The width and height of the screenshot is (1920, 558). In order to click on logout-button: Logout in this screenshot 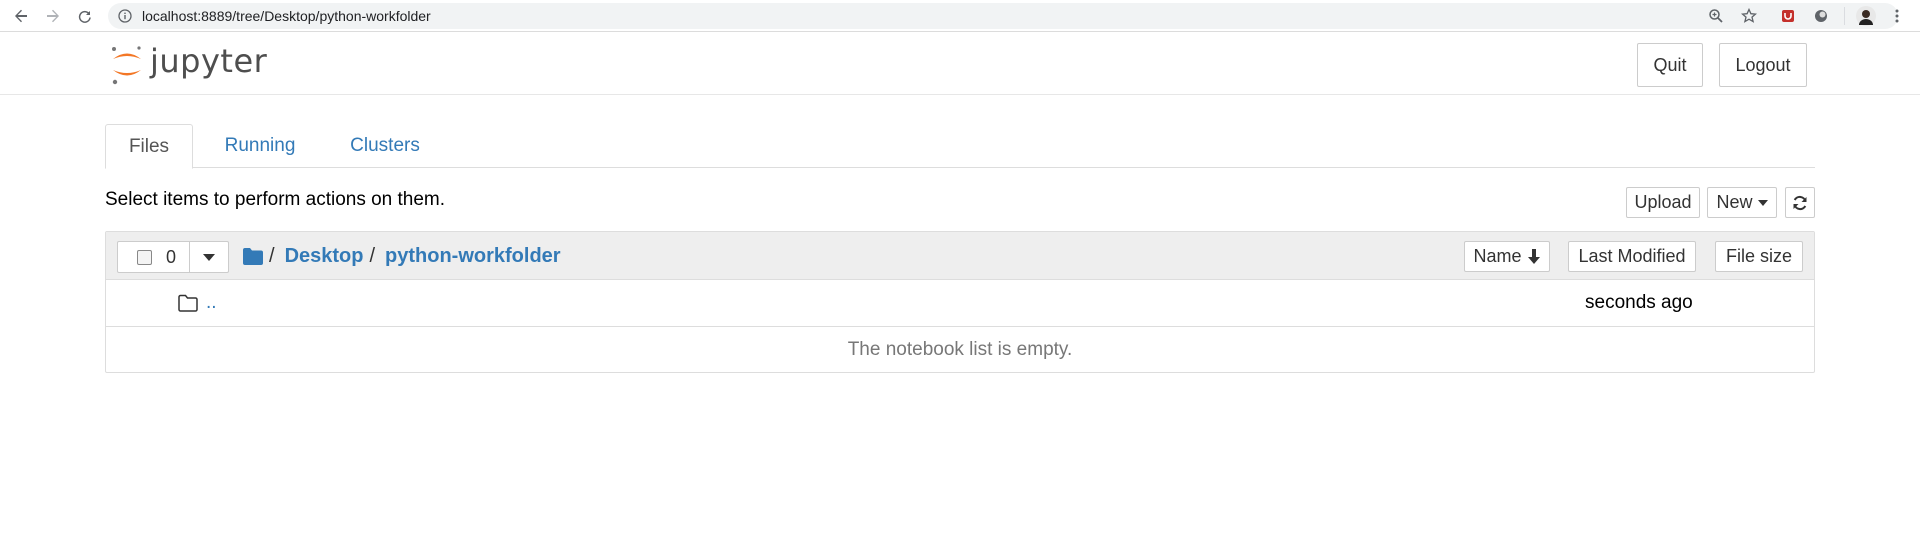, I will do `click(1763, 65)`.